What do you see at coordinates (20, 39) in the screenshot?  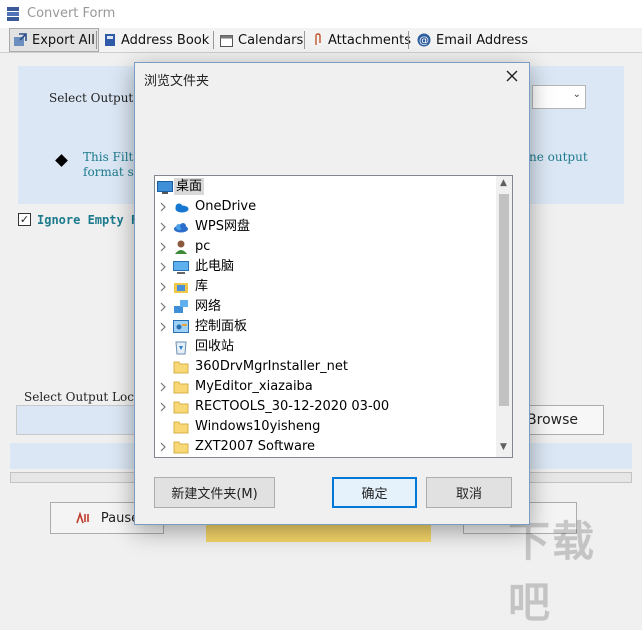 I see `export-icon` at bounding box center [20, 39].